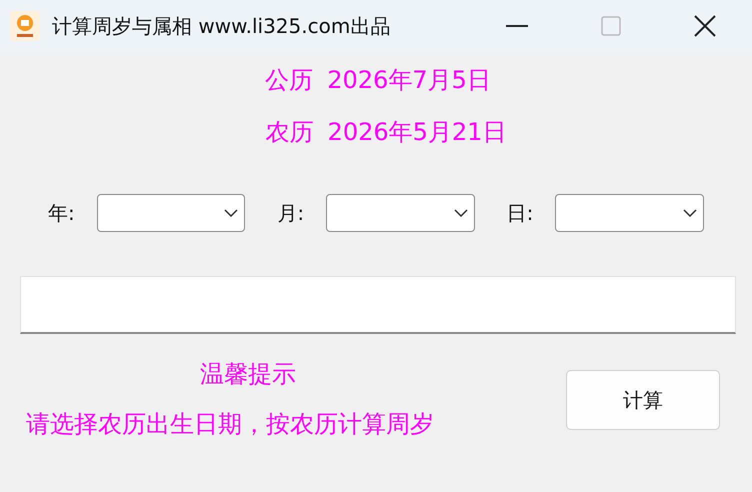  Describe the element at coordinates (230, 424) in the screenshot. I see `hint-text: 请选择农历出生日期，按农历计算周岁` at that location.